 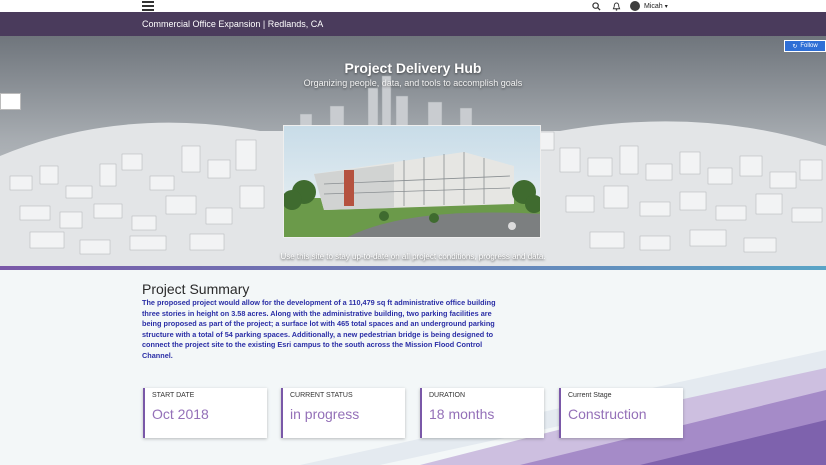 I want to click on building-rendering-image, so click(x=412, y=181).